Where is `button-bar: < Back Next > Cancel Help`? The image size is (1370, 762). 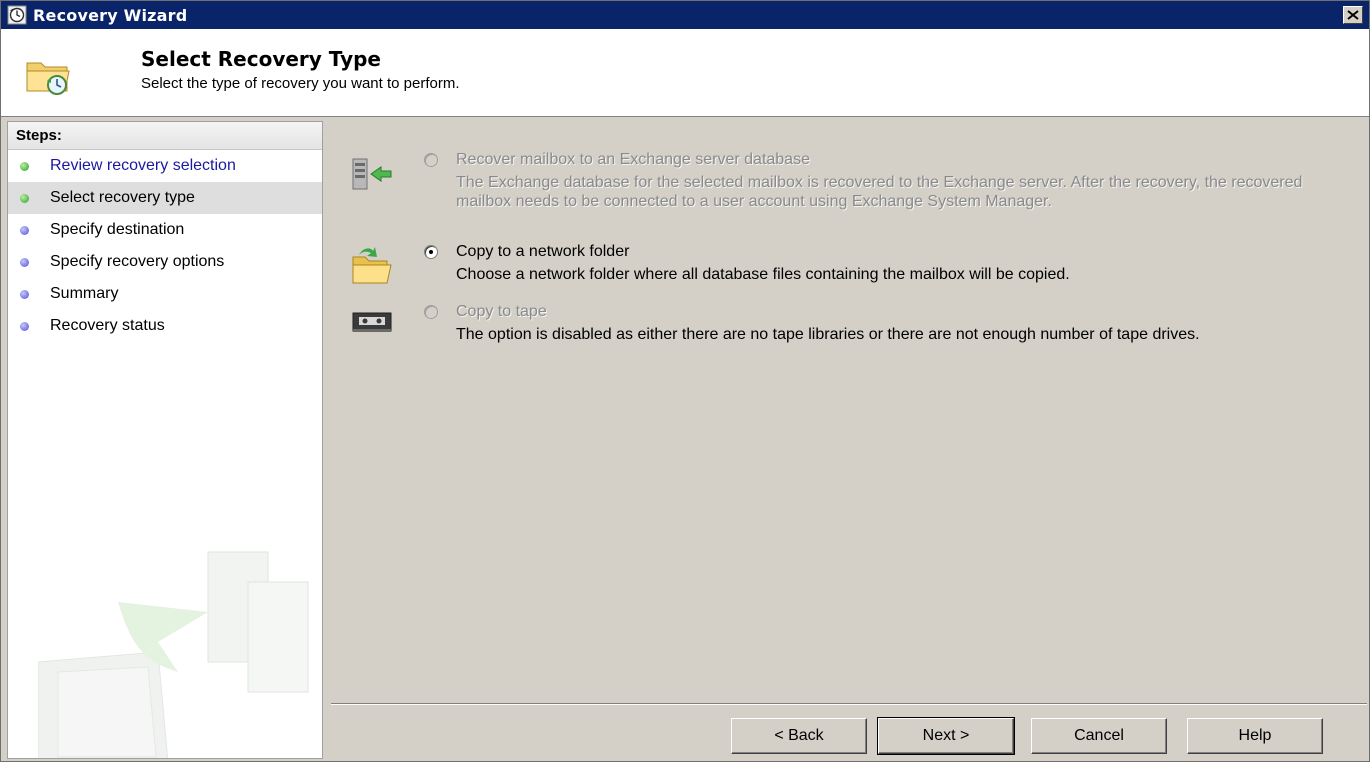
button-bar: < Back Next > Cancel Help is located at coordinates (849, 732).